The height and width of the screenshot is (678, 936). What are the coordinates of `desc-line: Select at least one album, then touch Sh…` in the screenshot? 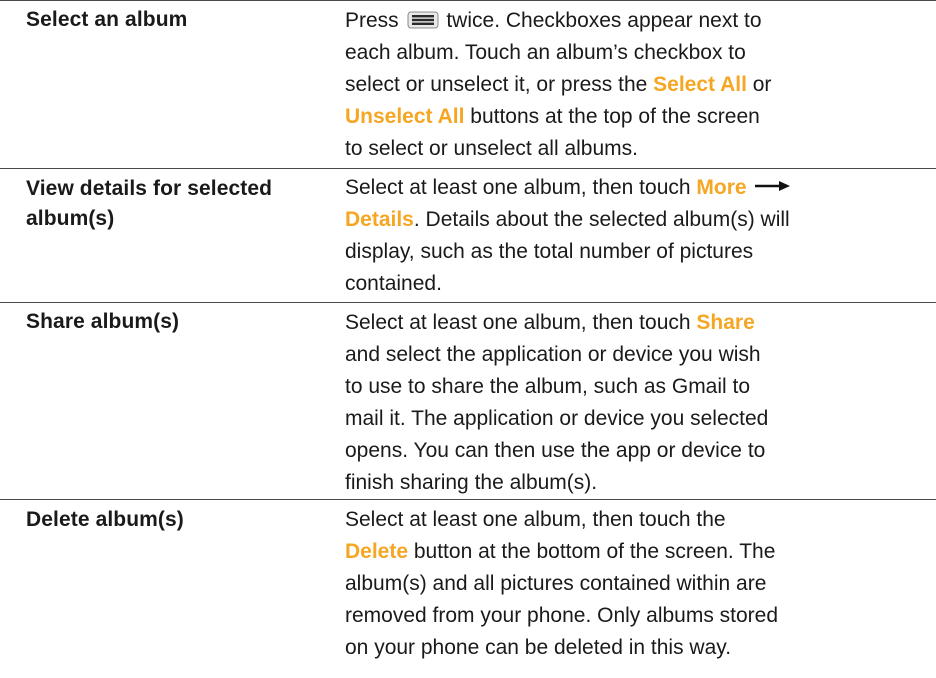 It's located at (550, 322).